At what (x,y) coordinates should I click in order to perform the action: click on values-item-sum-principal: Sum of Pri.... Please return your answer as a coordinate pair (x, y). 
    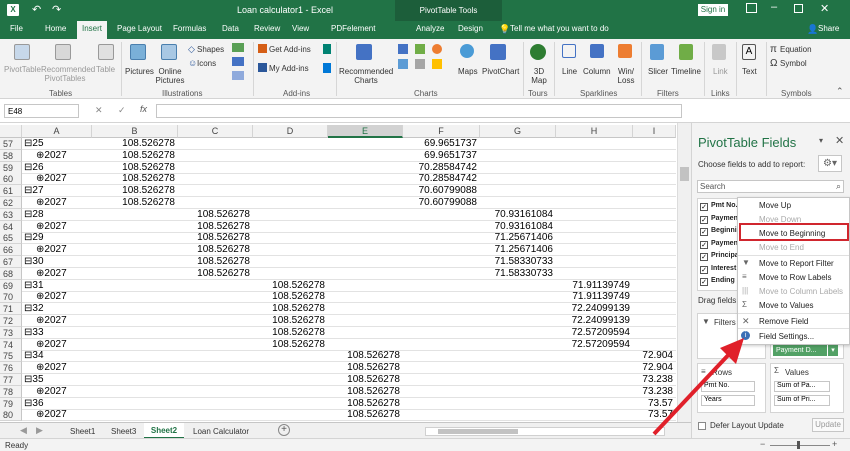
    Looking at the image, I should click on (802, 400).